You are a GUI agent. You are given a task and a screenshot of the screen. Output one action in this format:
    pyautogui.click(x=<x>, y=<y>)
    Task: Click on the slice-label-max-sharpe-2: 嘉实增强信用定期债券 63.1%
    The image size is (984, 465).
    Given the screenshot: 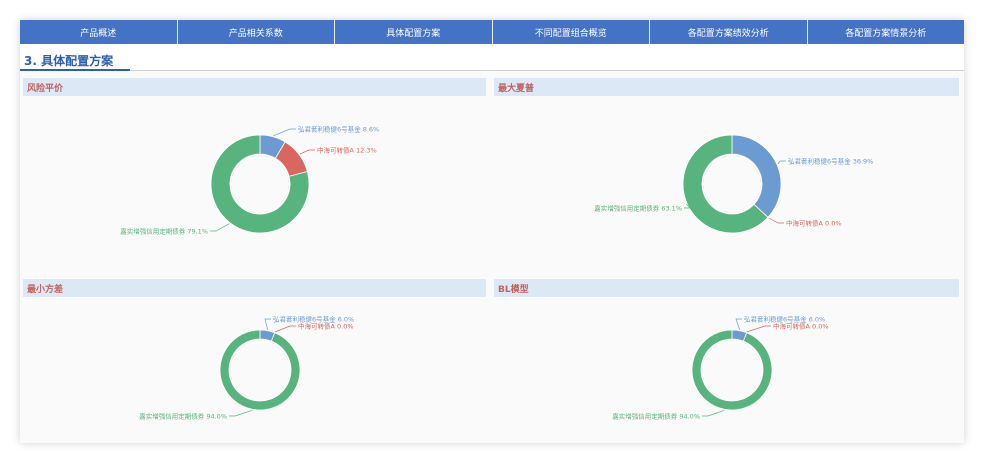 What is the action you would take?
    pyautogui.click(x=638, y=207)
    